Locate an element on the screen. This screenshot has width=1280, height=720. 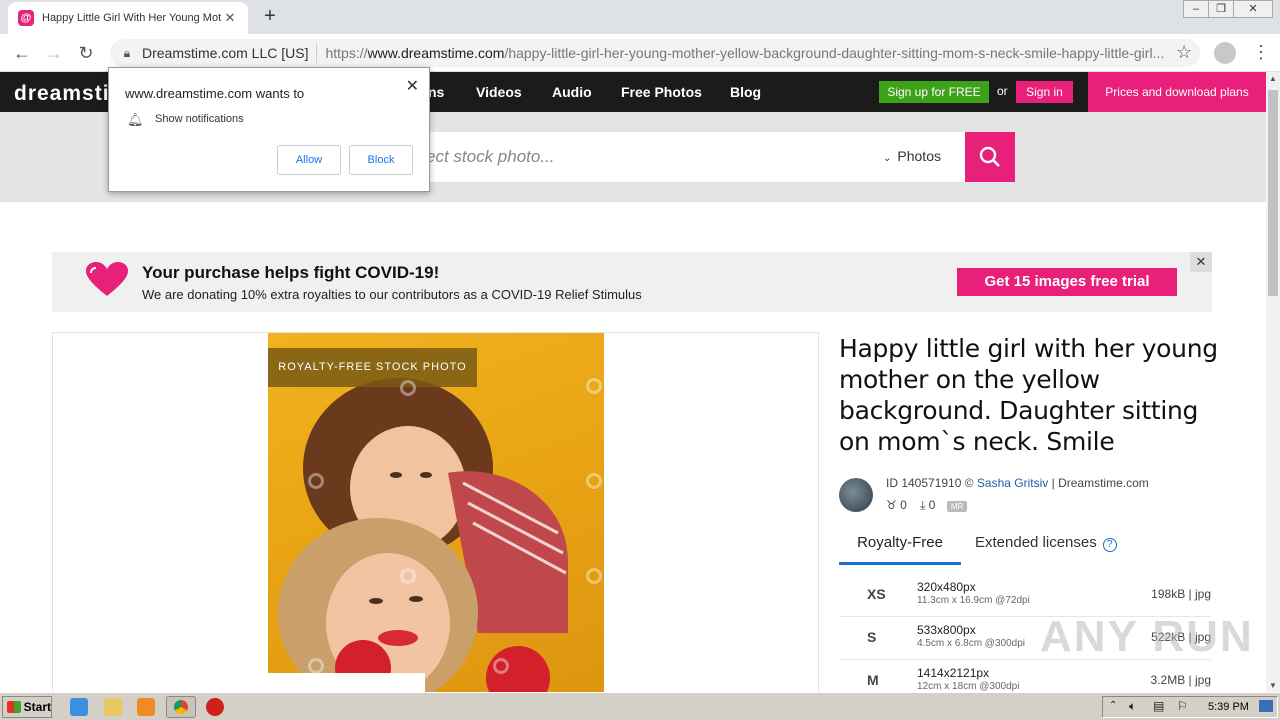
scroll-down-icon: ▼ is located at coordinates (1273, 685).